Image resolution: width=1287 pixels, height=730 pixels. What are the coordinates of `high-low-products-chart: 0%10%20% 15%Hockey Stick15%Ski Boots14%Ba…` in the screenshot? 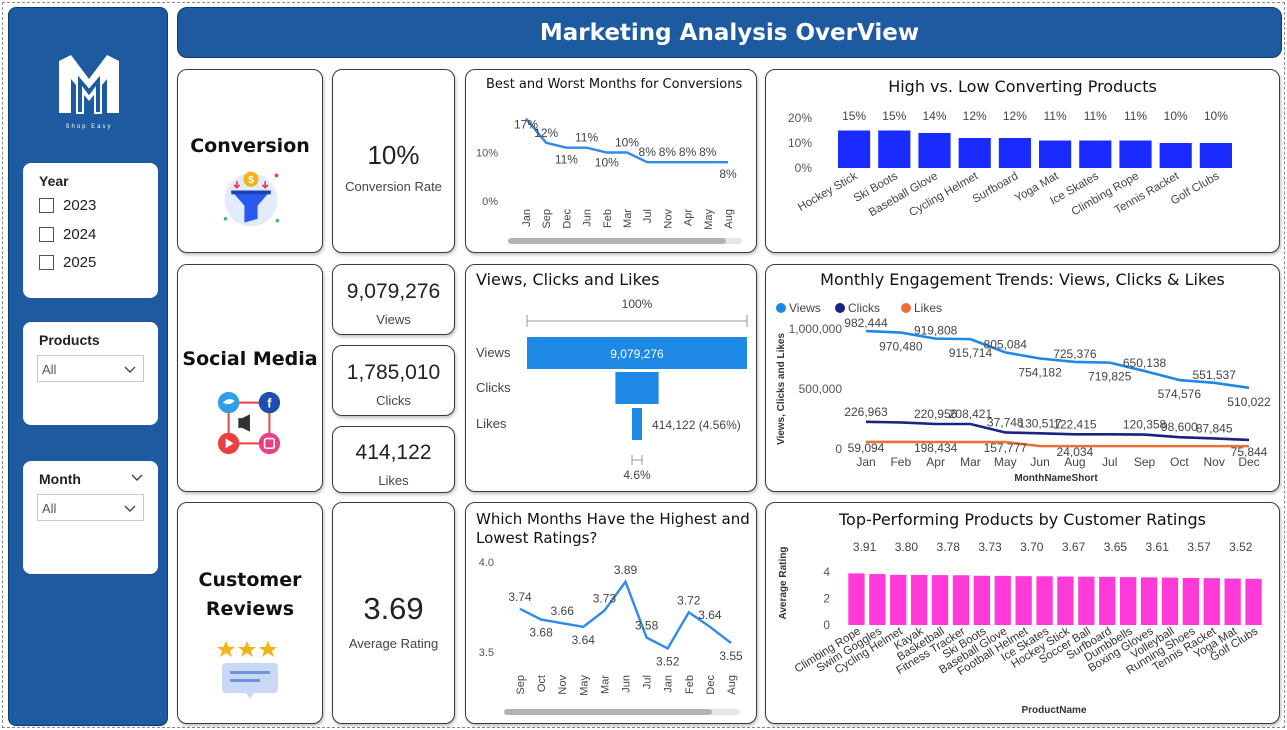 It's located at (1010, 164).